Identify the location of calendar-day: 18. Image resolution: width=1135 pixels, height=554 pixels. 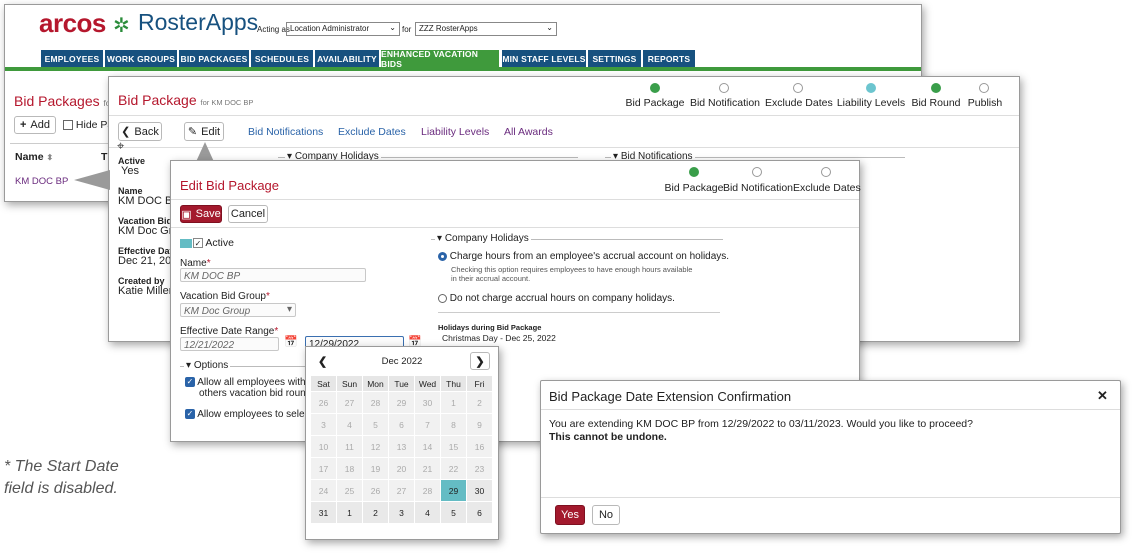
(349, 468).